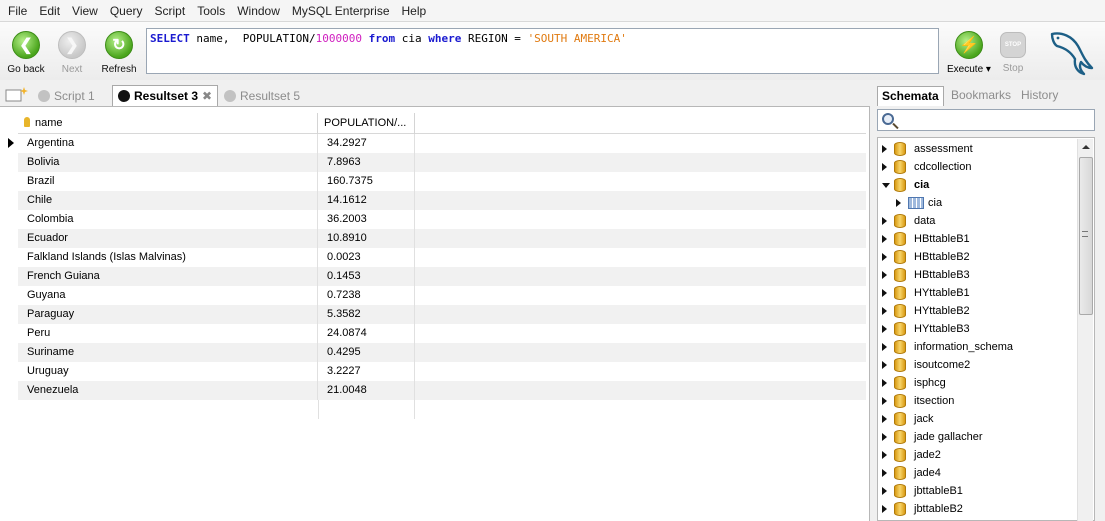  Describe the element at coordinates (165, 95) in the screenshot. I see `tab-resultset-3: Resultset 3 ✖` at that location.